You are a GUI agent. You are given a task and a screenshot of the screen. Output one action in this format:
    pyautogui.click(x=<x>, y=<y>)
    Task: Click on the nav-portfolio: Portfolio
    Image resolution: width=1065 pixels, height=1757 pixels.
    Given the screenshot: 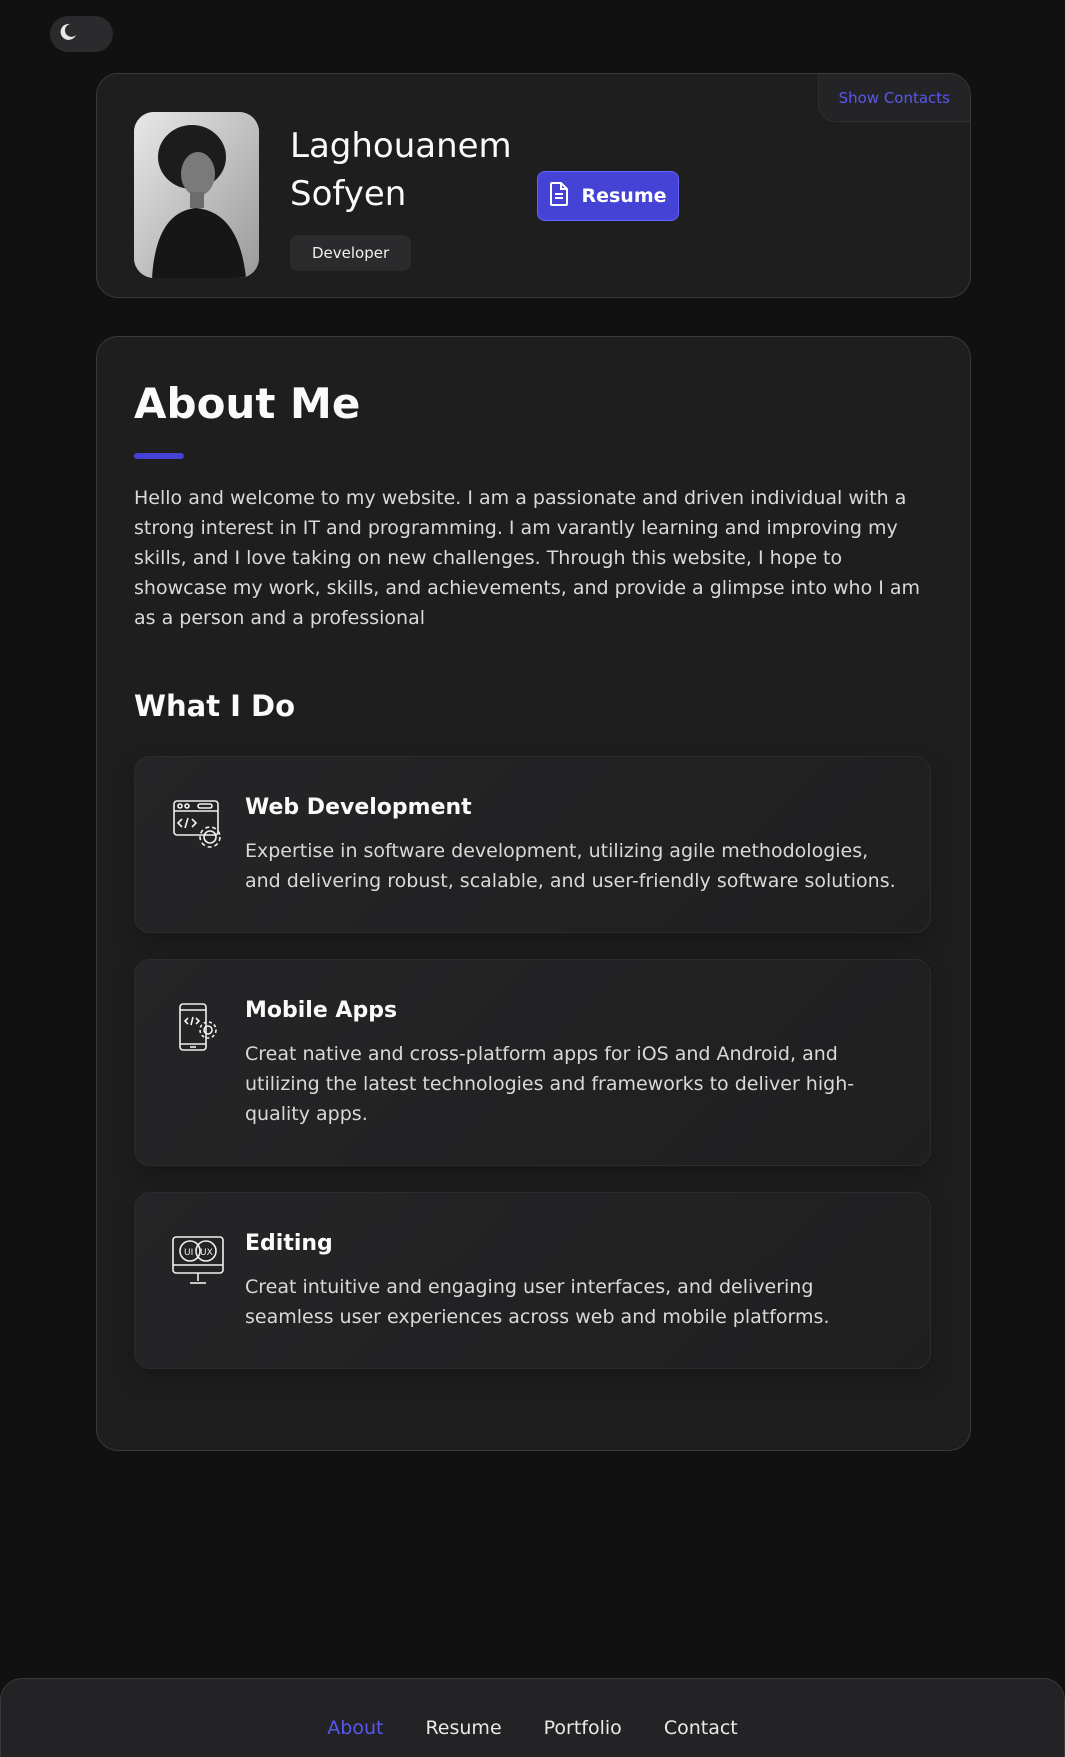 What is the action you would take?
    pyautogui.click(x=583, y=1737)
    